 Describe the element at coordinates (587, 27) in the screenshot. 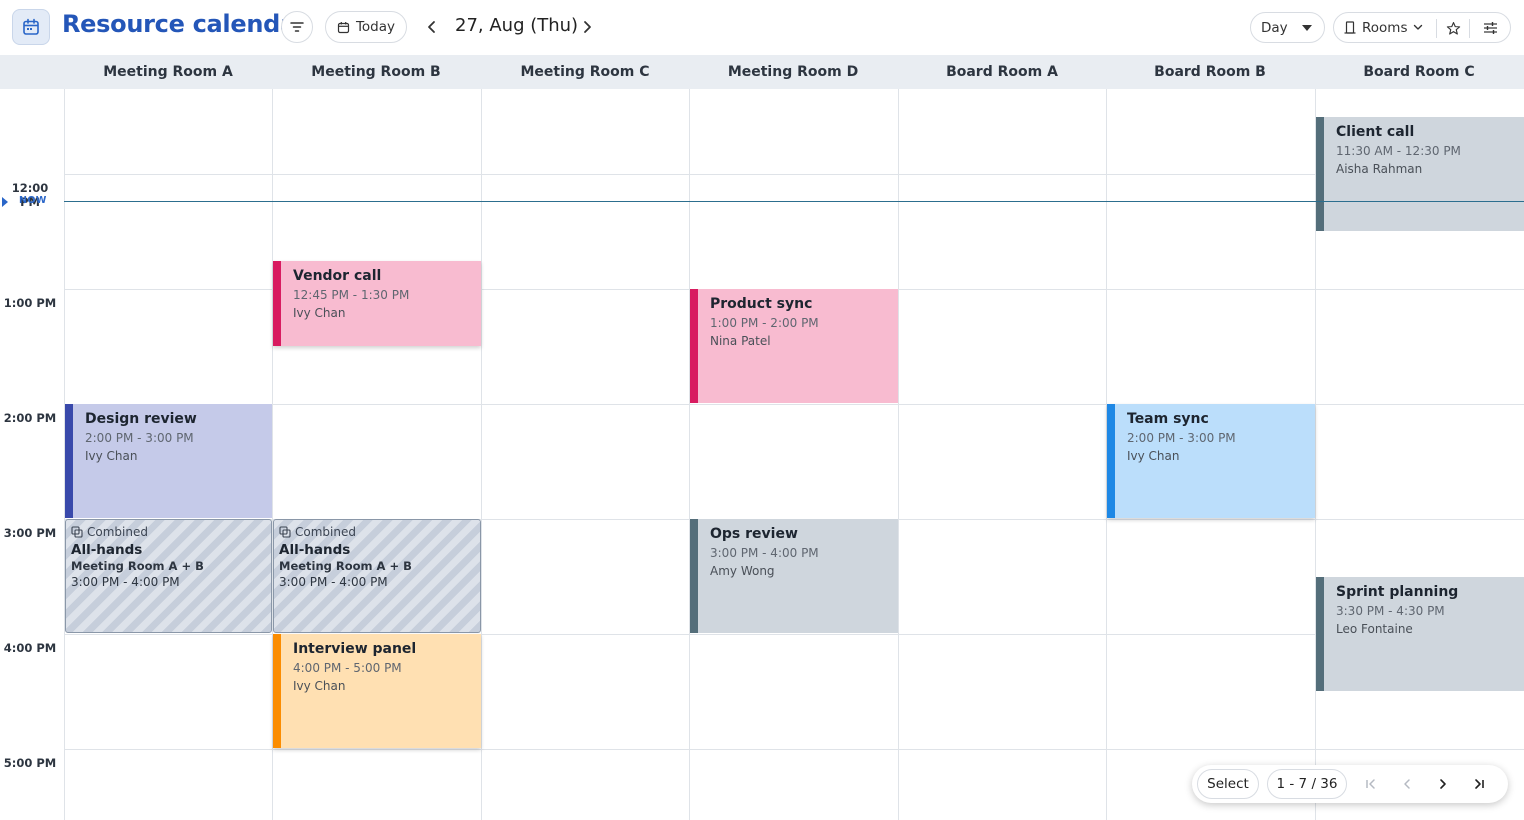

I see `chevron-right-icon` at that location.